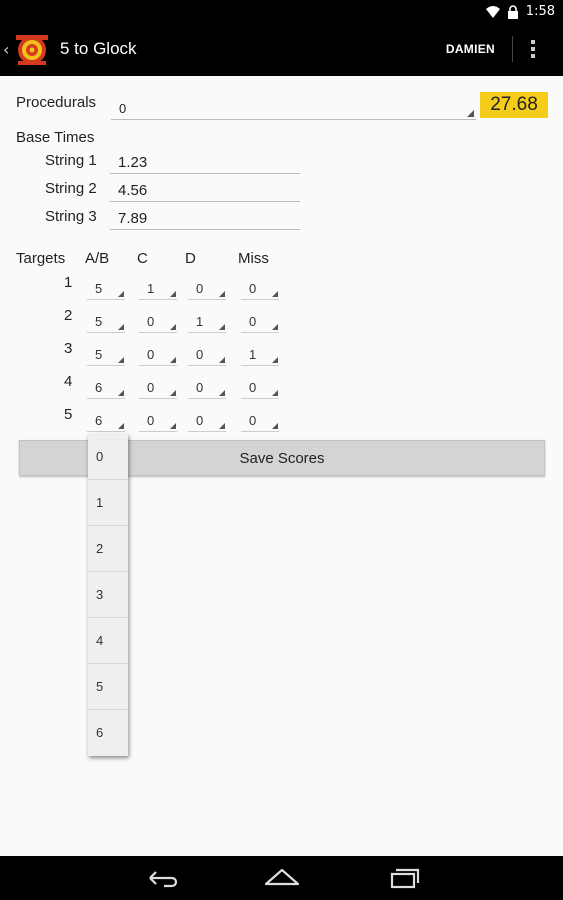 The height and width of the screenshot is (900, 563). Describe the element at coordinates (402, 878) in the screenshot. I see `nav-recents-icon` at that location.